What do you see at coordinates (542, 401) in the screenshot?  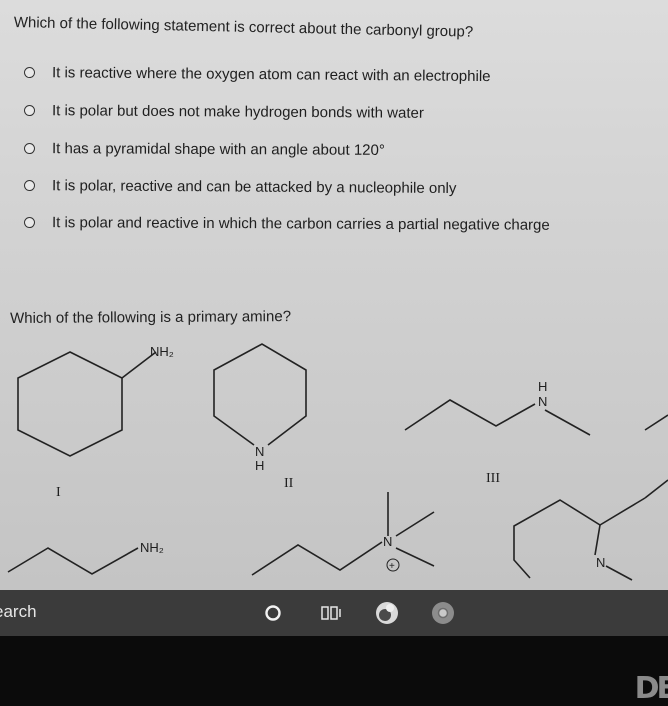 I see `chain-n-label: N` at bounding box center [542, 401].